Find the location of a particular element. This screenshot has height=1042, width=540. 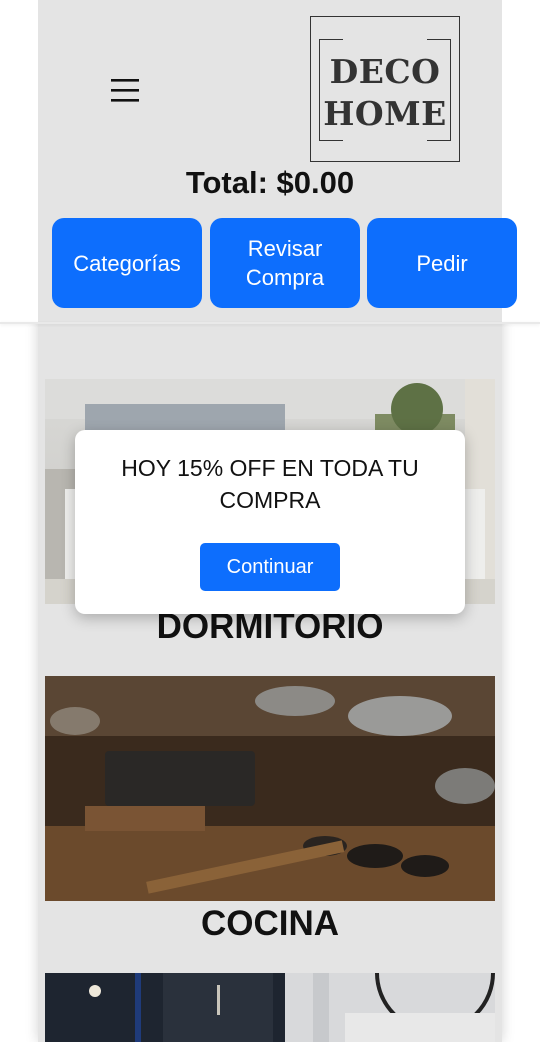

promo-message: HOY 15% OFF EN TODA TU COMPRA is located at coordinates (270, 484).